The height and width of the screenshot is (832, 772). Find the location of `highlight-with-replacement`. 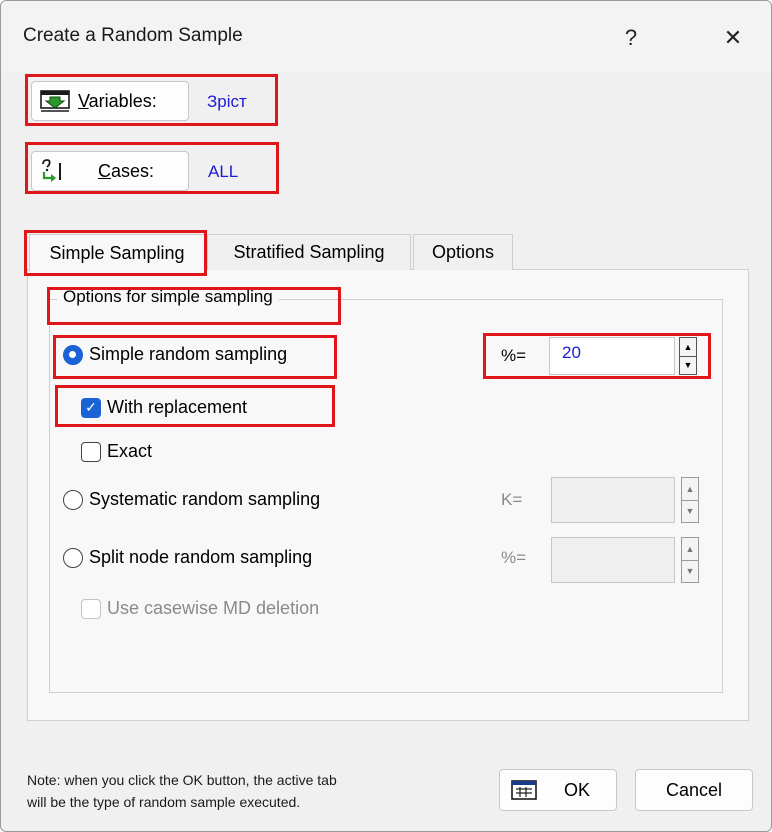

highlight-with-replacement is located at coordinates (195, 406).